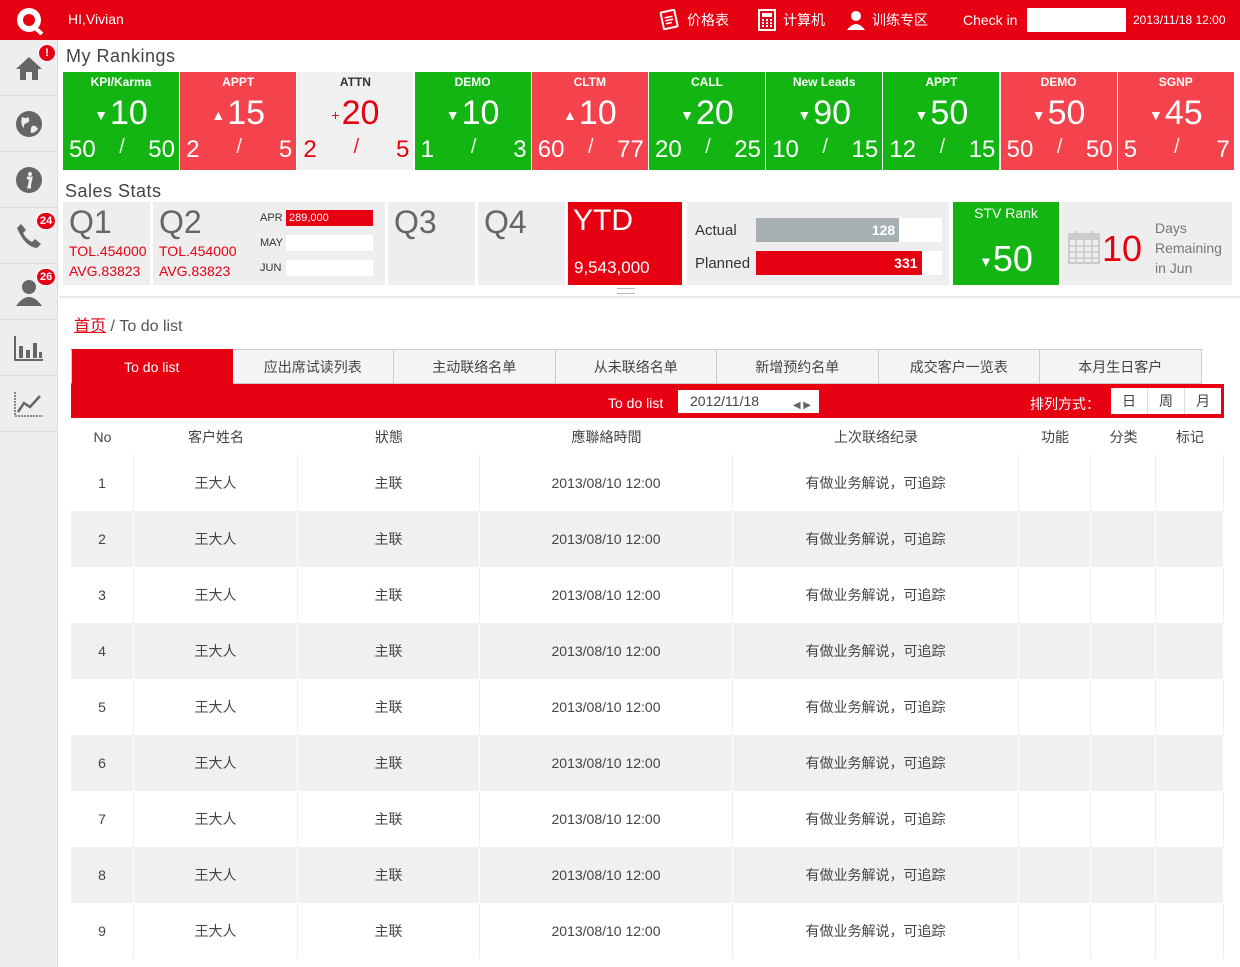  What do you see at coordinates (46, 221) in the screenshot?
I see `phone-badge: 24` at bounding box center [46, 221].